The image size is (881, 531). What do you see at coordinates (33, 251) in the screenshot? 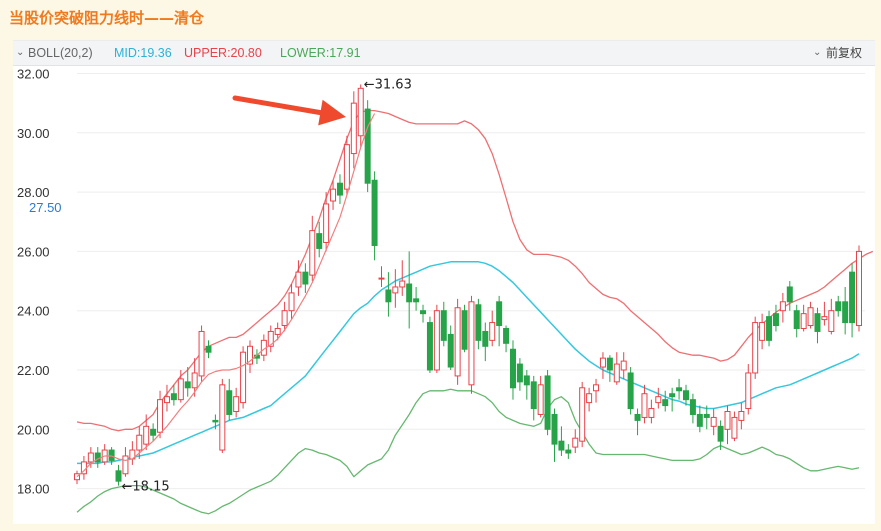
I see `y-tick-label: 26.00` at bounding box center [33, 251].